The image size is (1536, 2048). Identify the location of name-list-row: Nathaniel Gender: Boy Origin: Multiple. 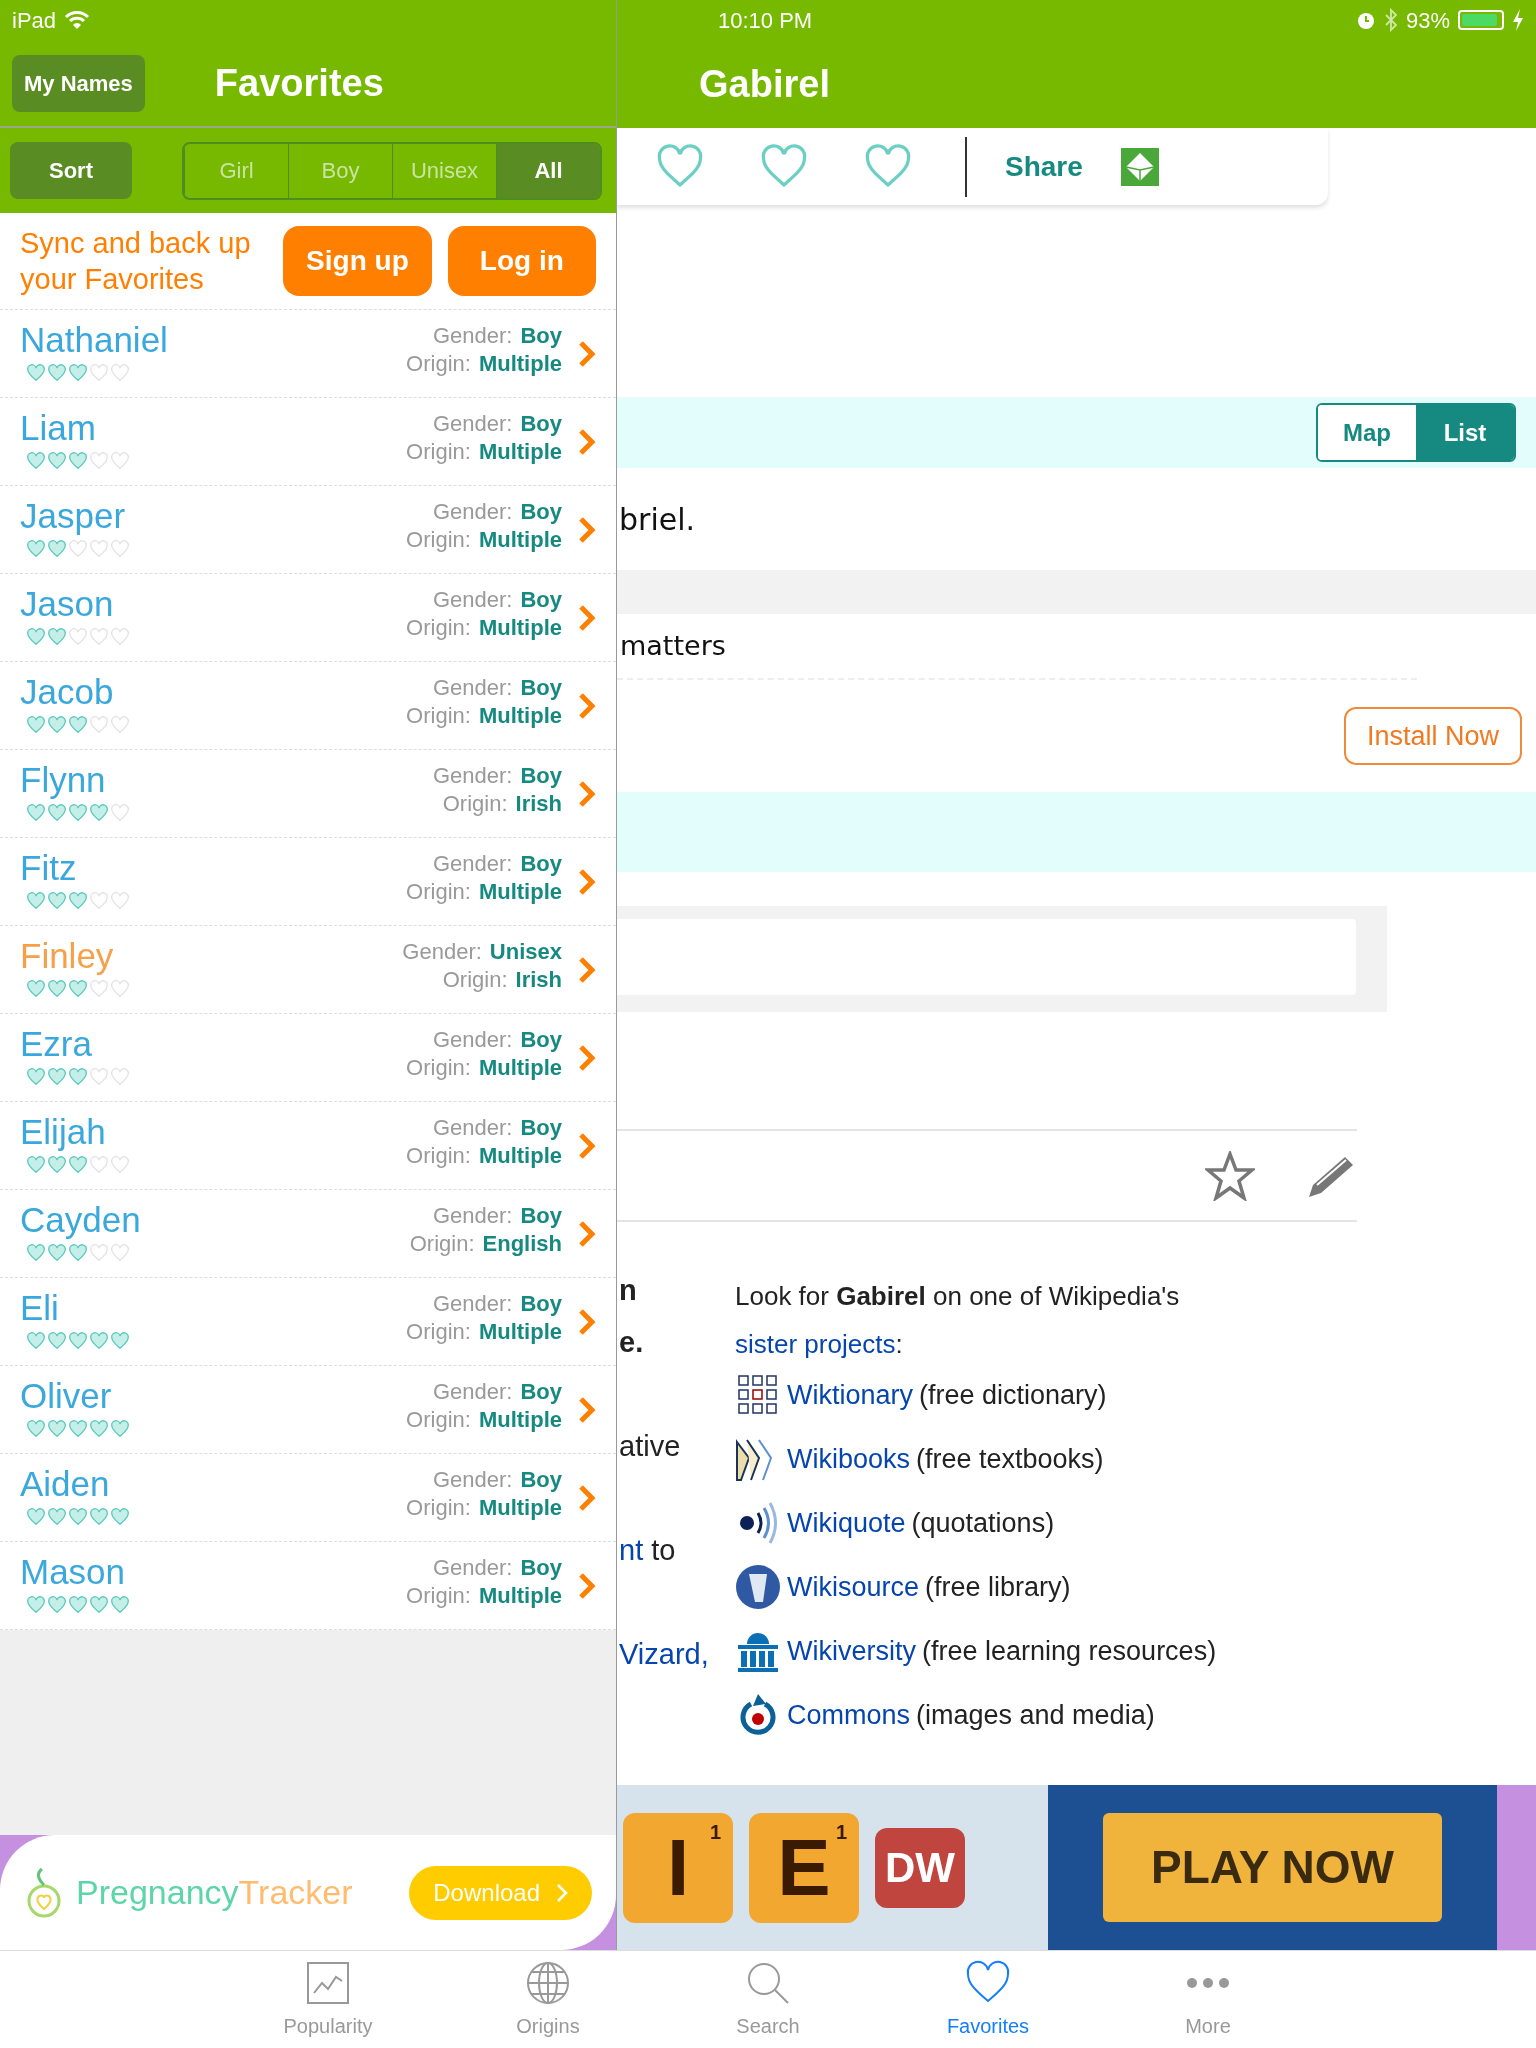
(308, 354).